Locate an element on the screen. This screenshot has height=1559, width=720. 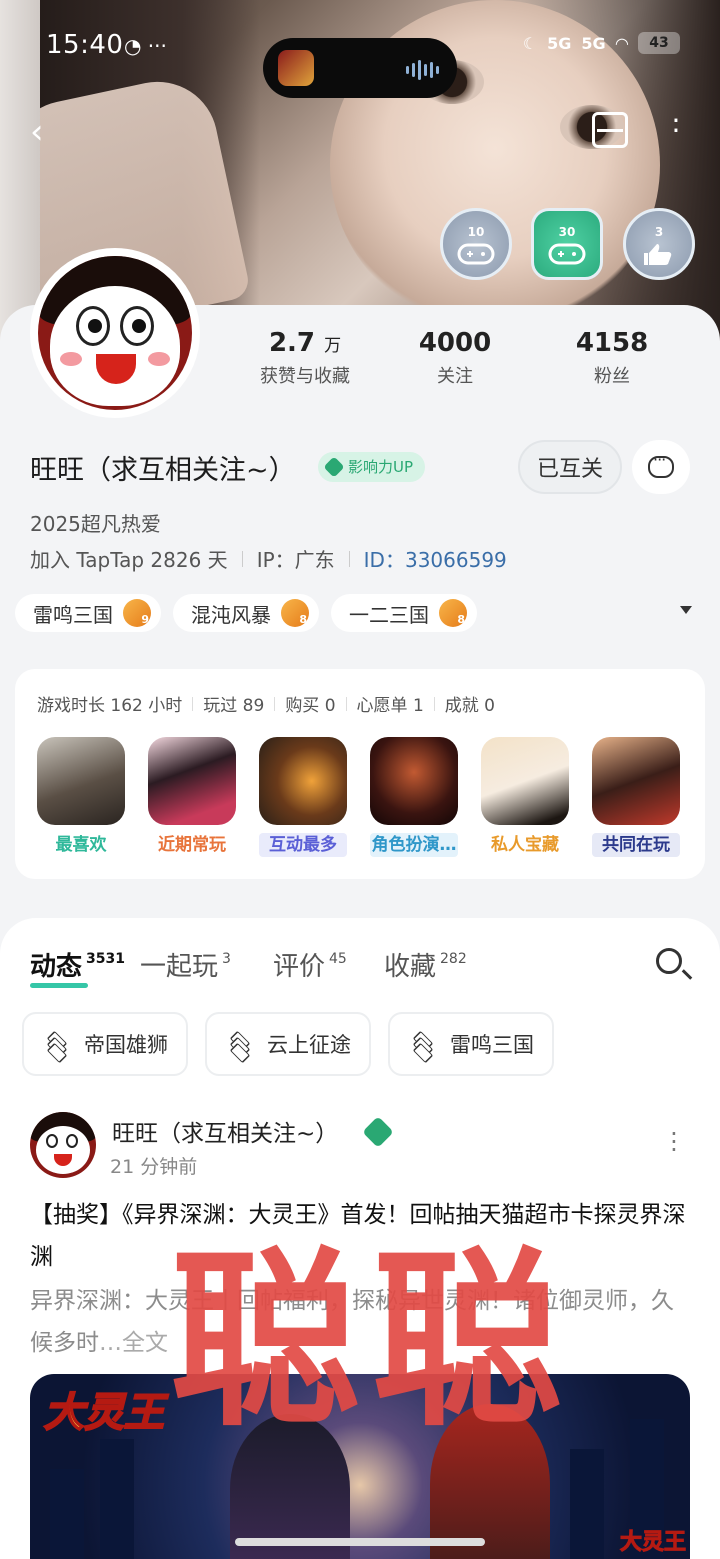
game-tag-list: 雷鸣三国 9 混沌风暴 8 一二三国 8 is located at coordinates (246, 613).